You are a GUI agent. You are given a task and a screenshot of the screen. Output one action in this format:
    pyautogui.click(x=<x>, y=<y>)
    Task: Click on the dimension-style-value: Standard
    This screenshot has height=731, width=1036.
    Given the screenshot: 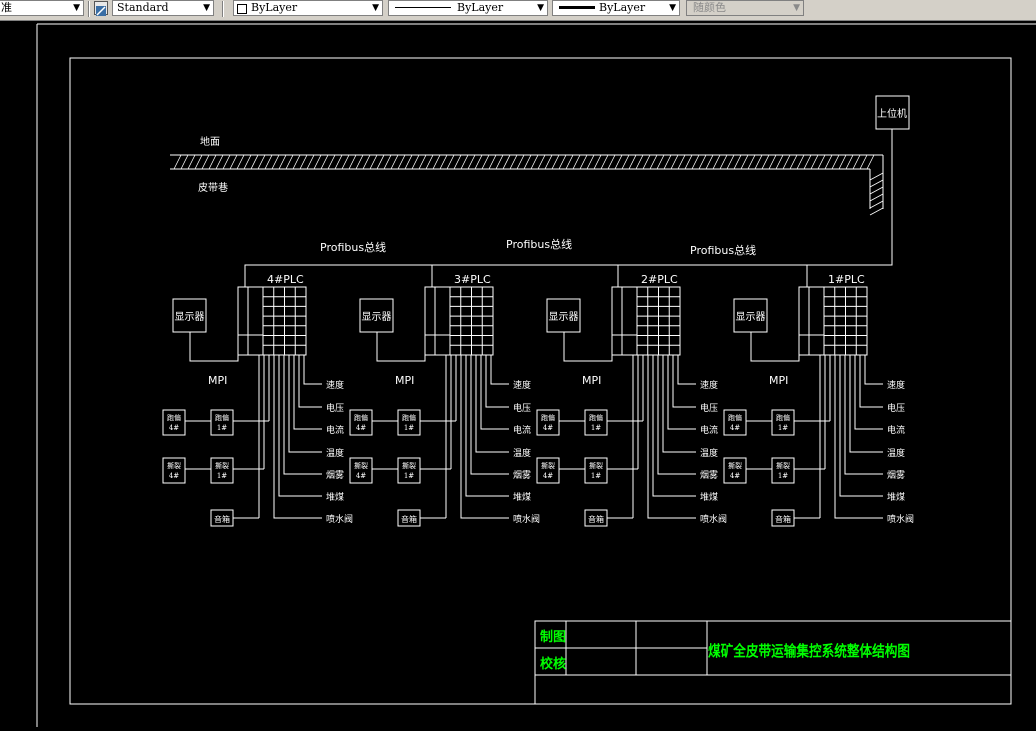 What is the action you would take?
    pyautogui.click(x=143, y=7)
    